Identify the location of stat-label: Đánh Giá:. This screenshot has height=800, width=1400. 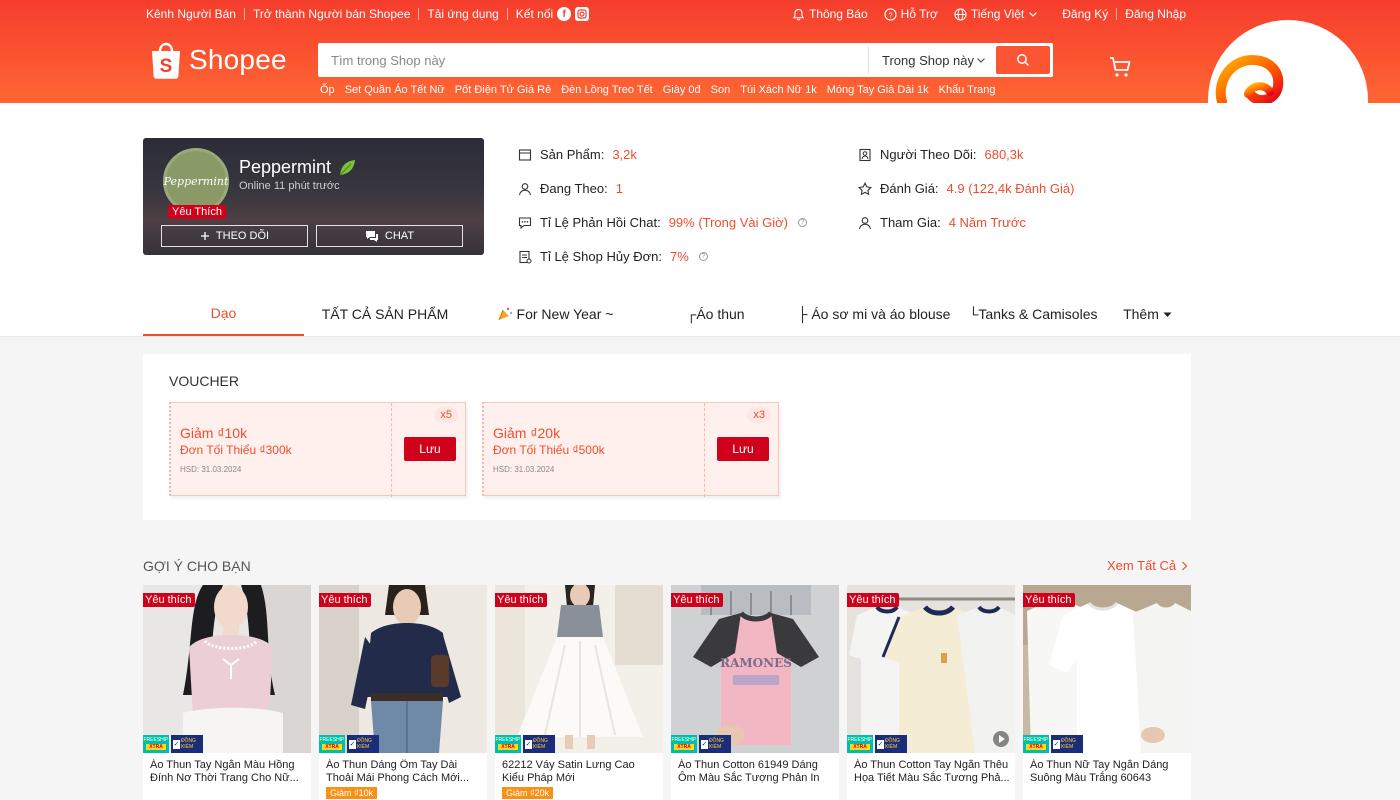
(909, 188).